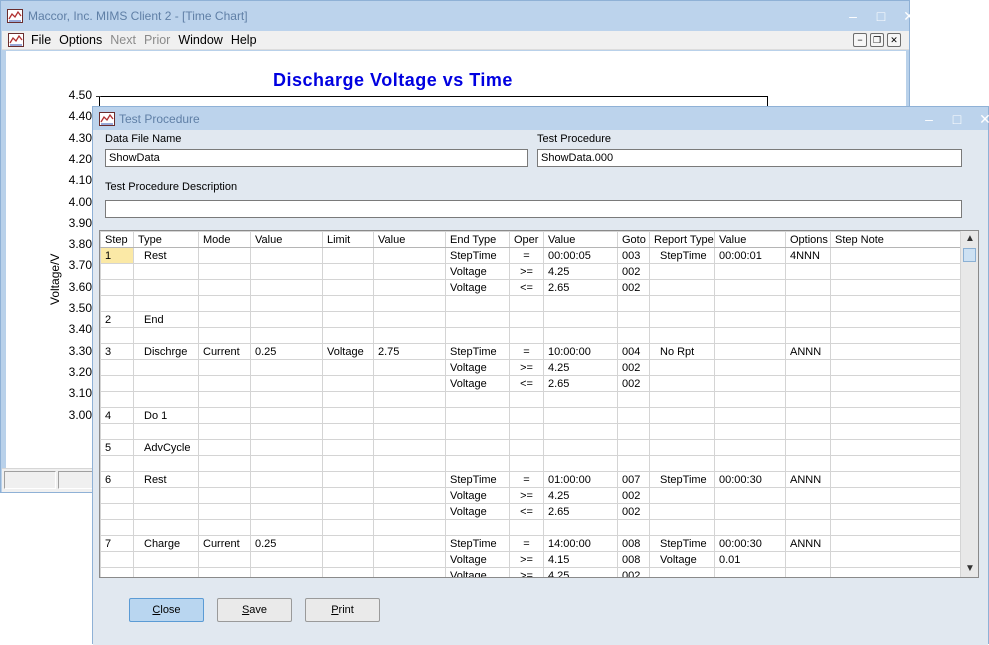  I want to click on grid-cell: 008, so click(633, 559).